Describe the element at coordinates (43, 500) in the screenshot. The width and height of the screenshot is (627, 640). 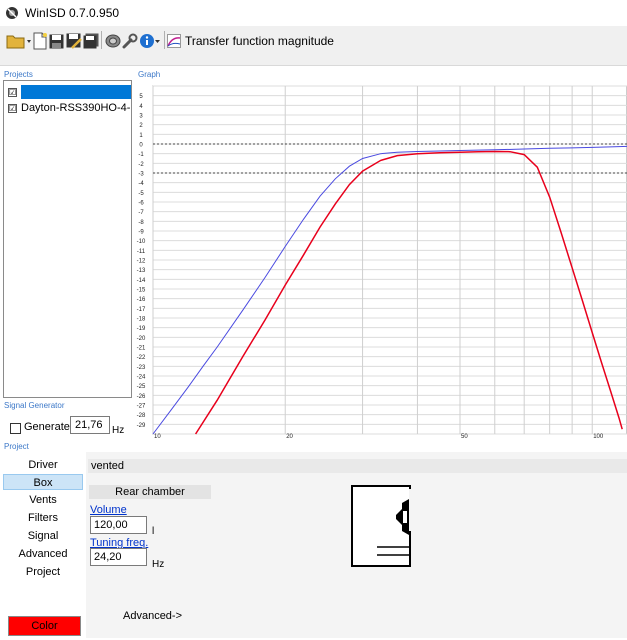
I see `nav-item-vents: Vents` at that location.